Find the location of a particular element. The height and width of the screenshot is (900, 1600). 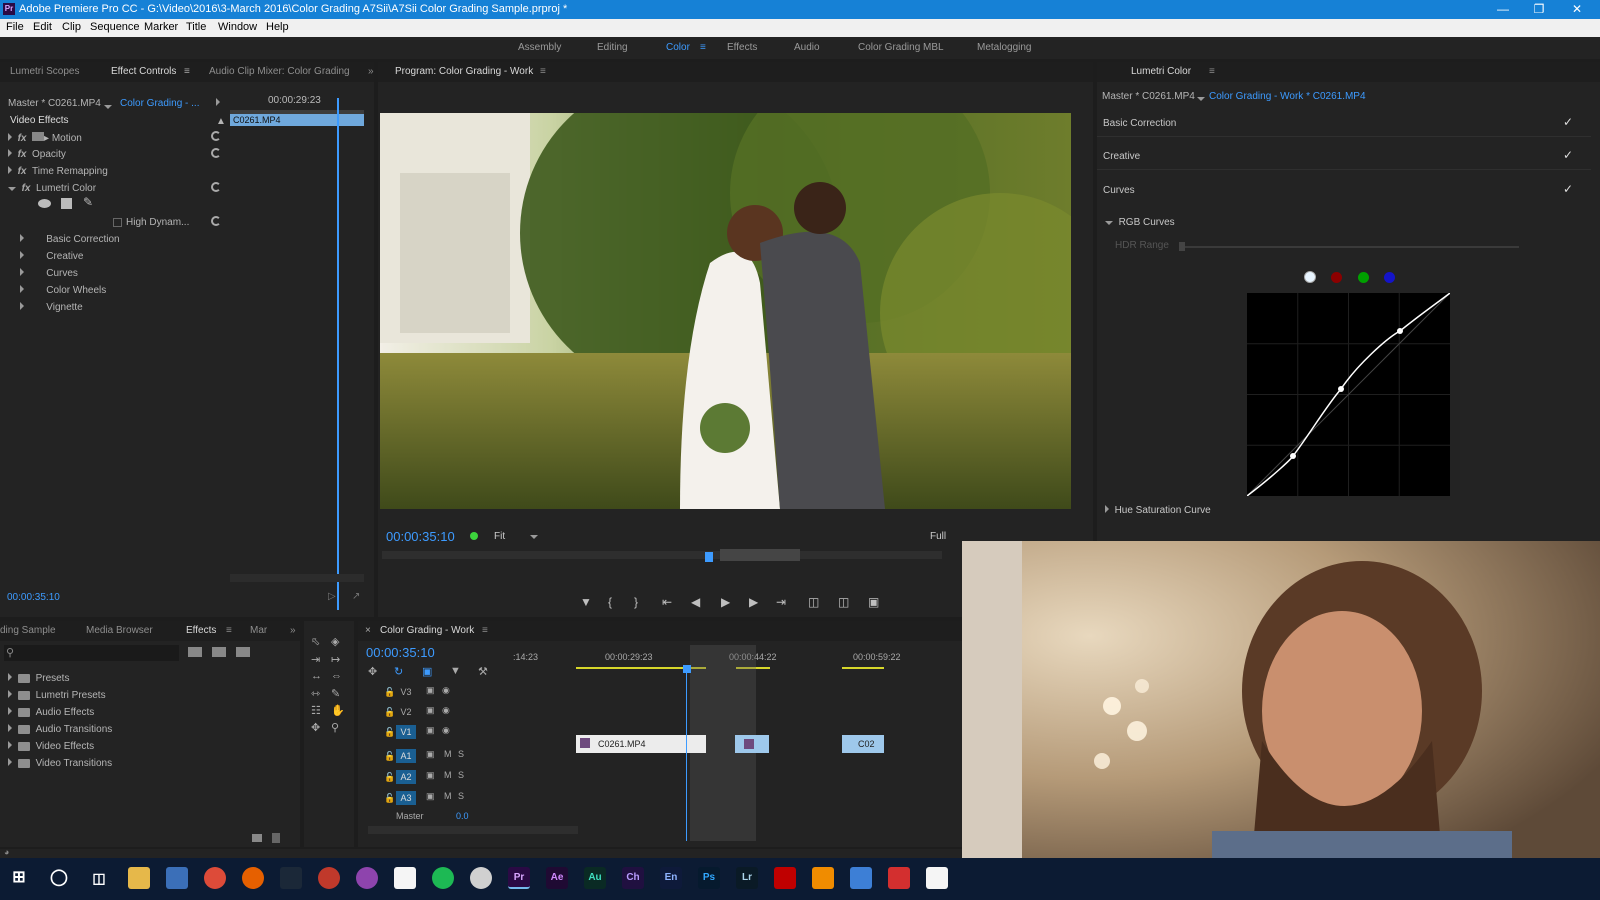

go-to-in-icon: ⇤ is located at coordinates (667, 602).